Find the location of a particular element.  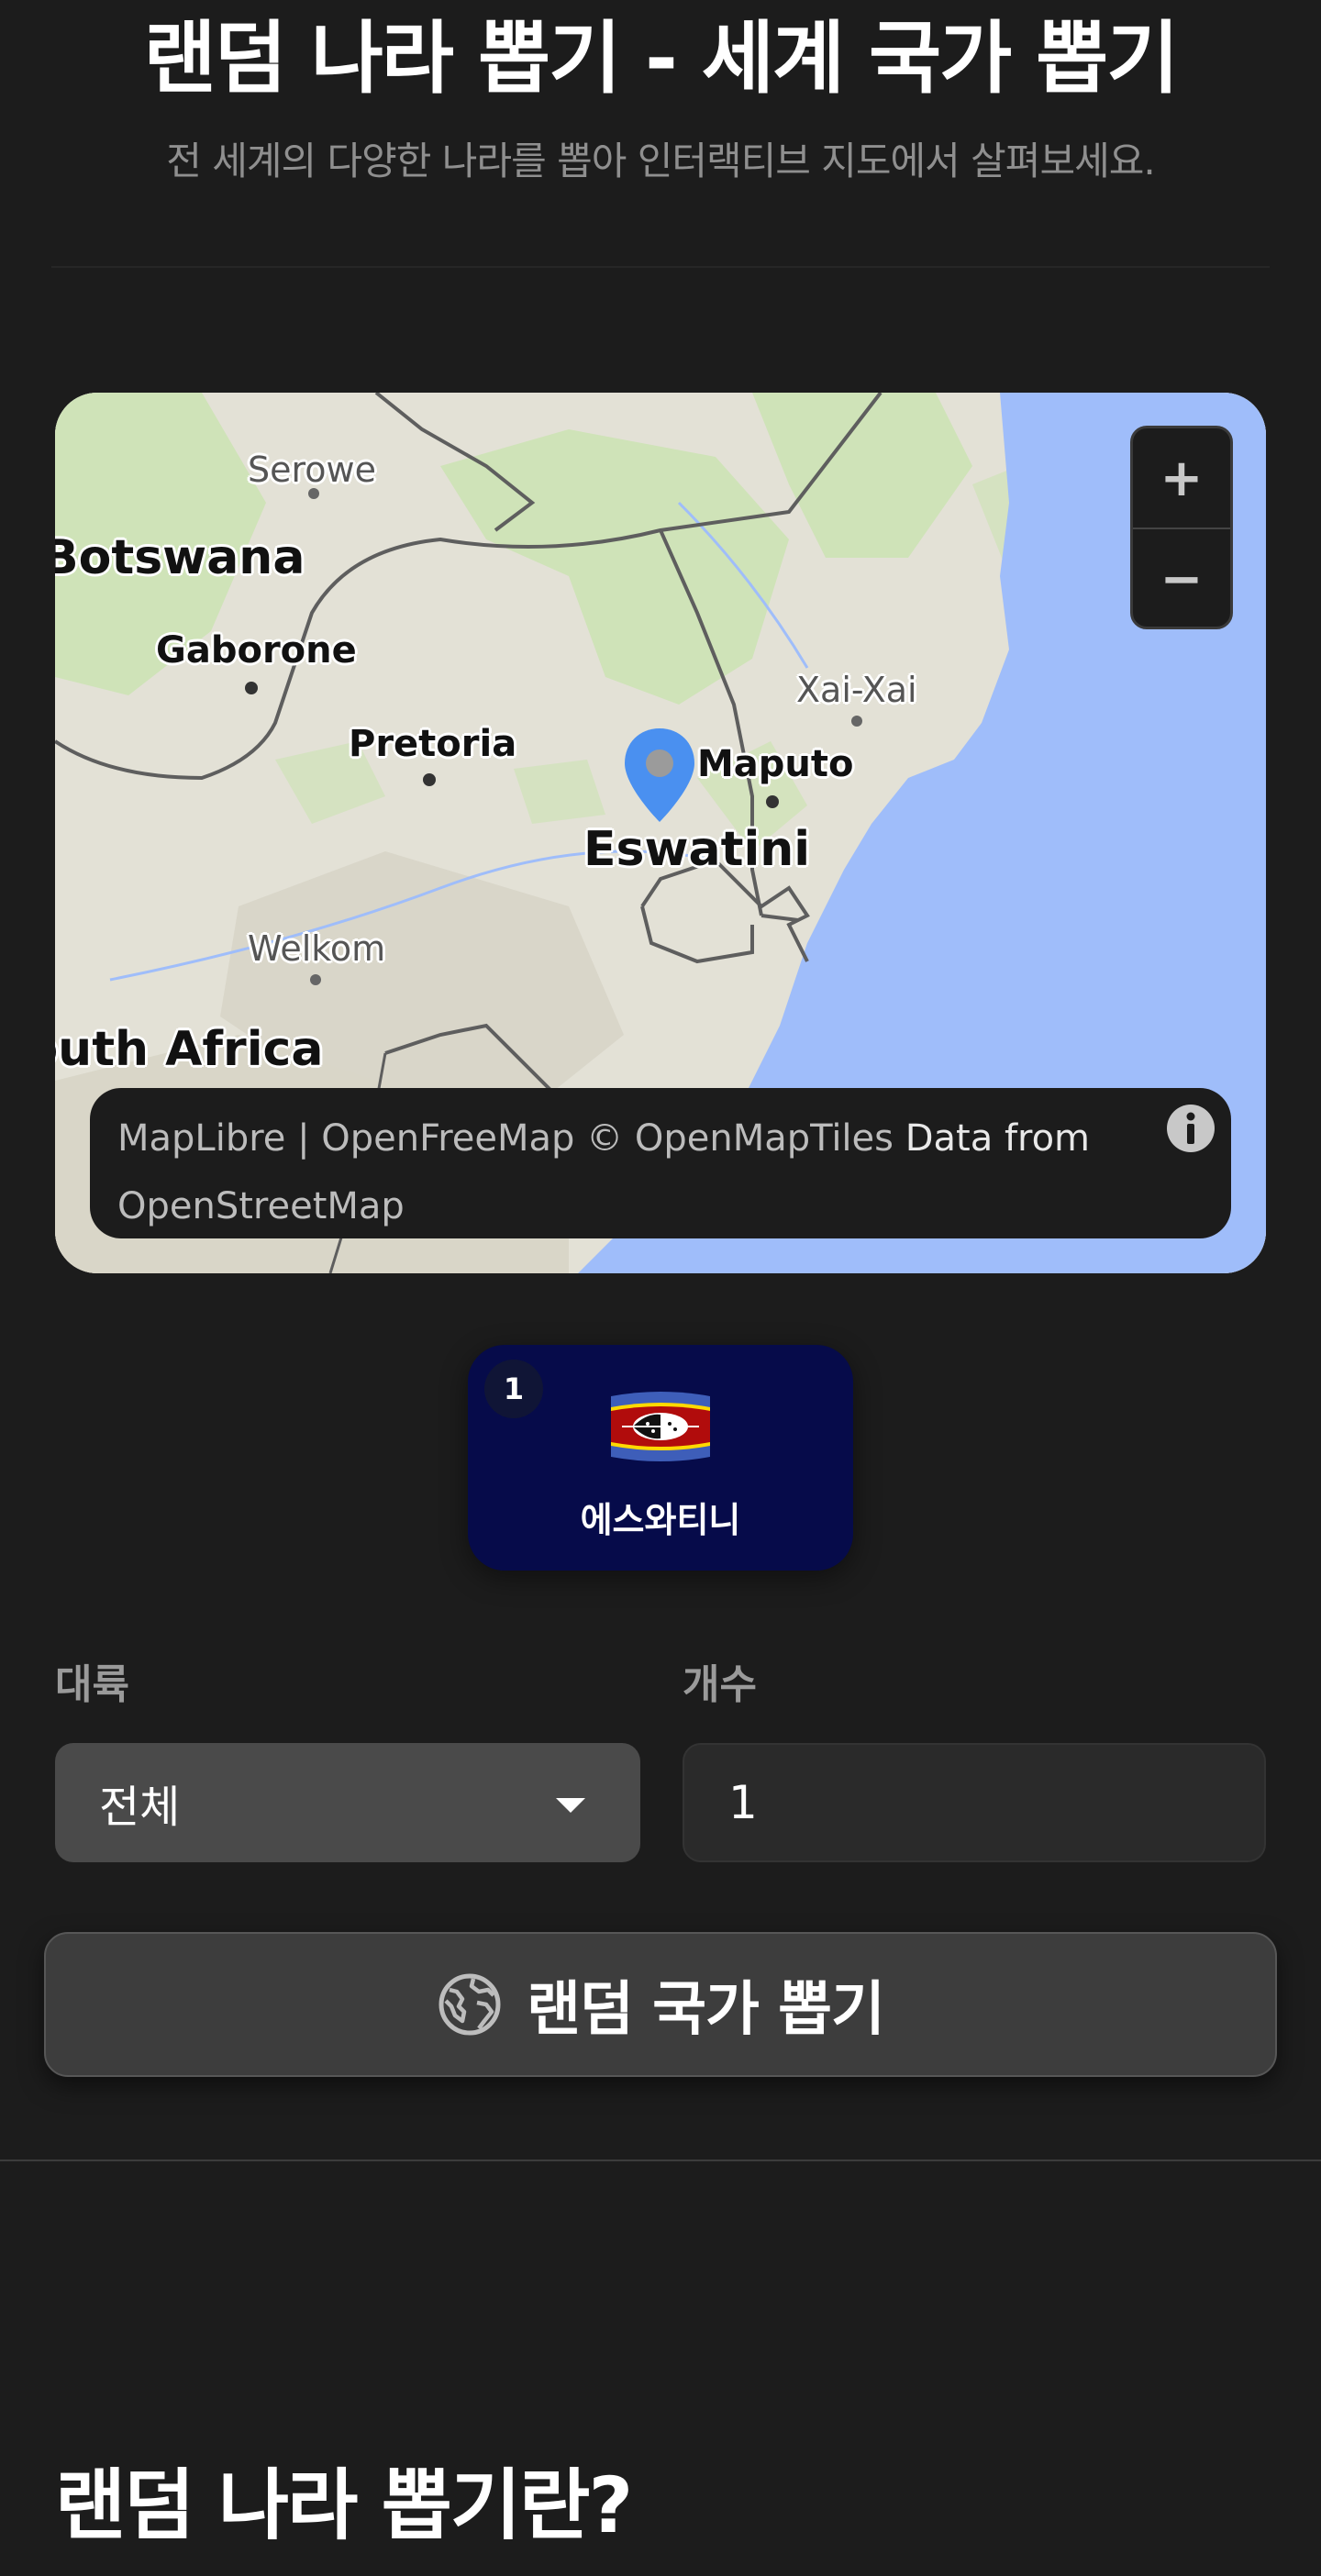

map-pin-icon is located at coordinates (659, 776).